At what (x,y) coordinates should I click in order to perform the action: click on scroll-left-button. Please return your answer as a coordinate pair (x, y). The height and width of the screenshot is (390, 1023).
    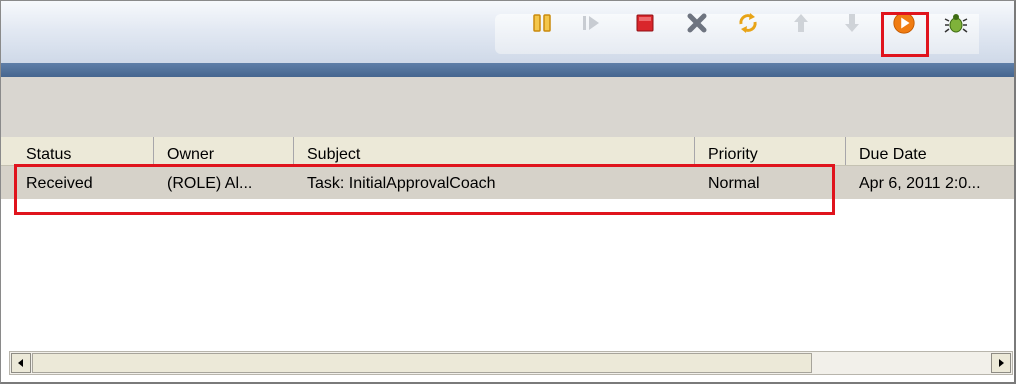
    Looking at the image, I should click on (21, 363).